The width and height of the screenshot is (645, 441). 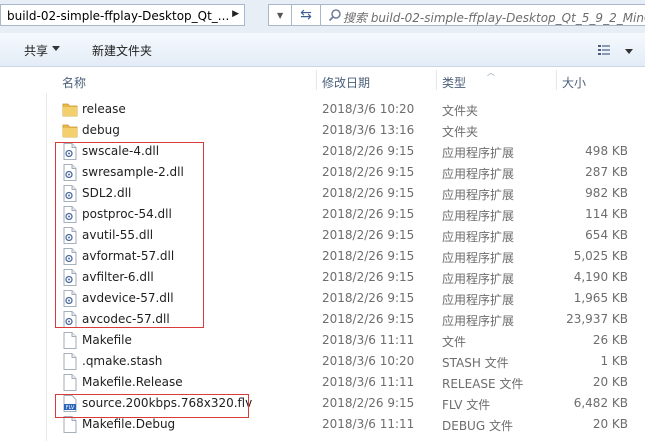 What do you see at coordinates (368, 130) in the screenshot?
I see `file-date: 2018/3/6 13:16` at bounding box center [368, 130].